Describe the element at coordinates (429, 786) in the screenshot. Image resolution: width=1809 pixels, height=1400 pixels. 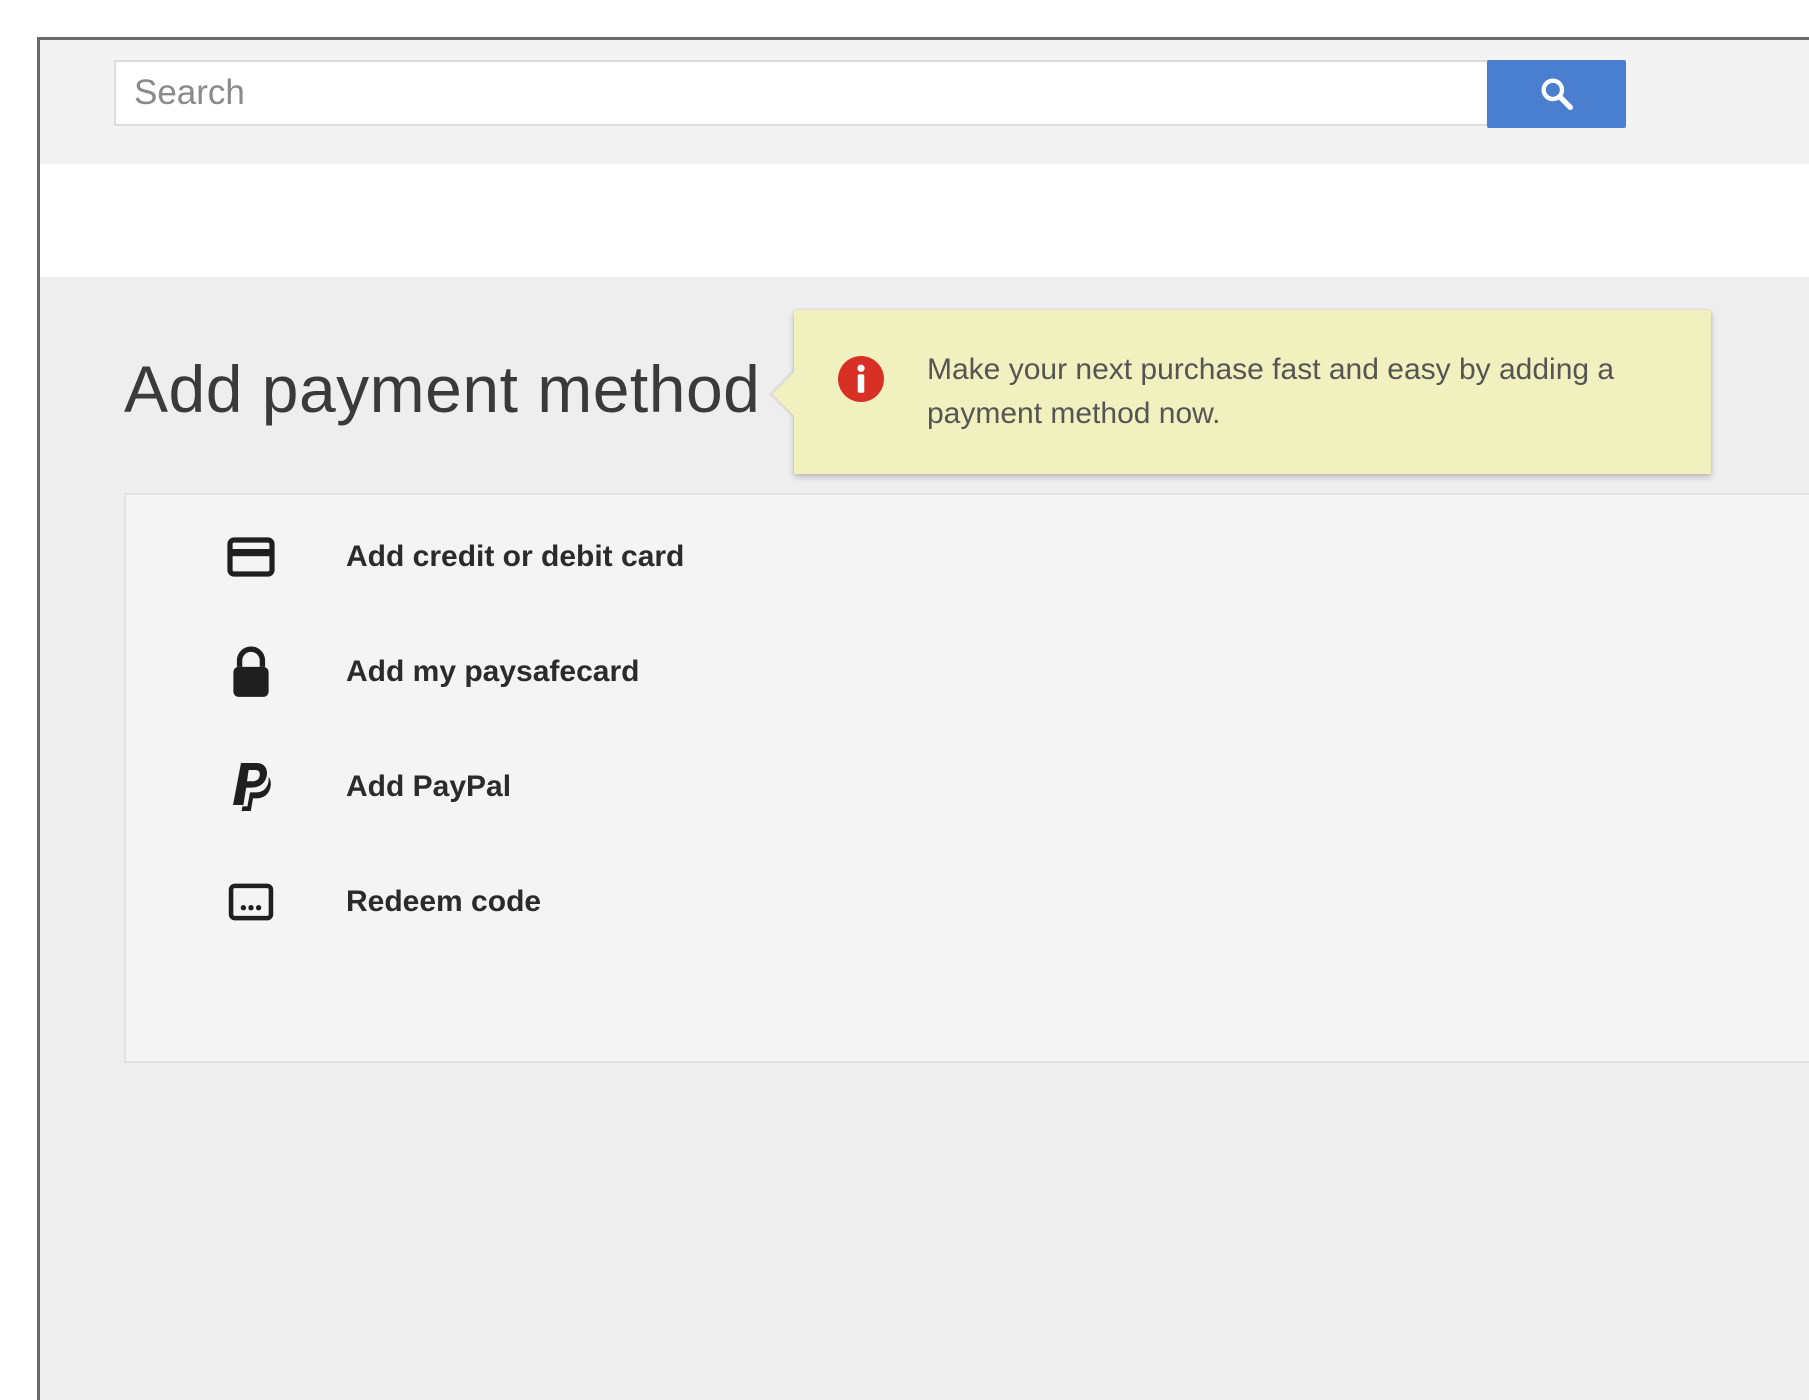
I see `option-label: Add PayPal` at that location.